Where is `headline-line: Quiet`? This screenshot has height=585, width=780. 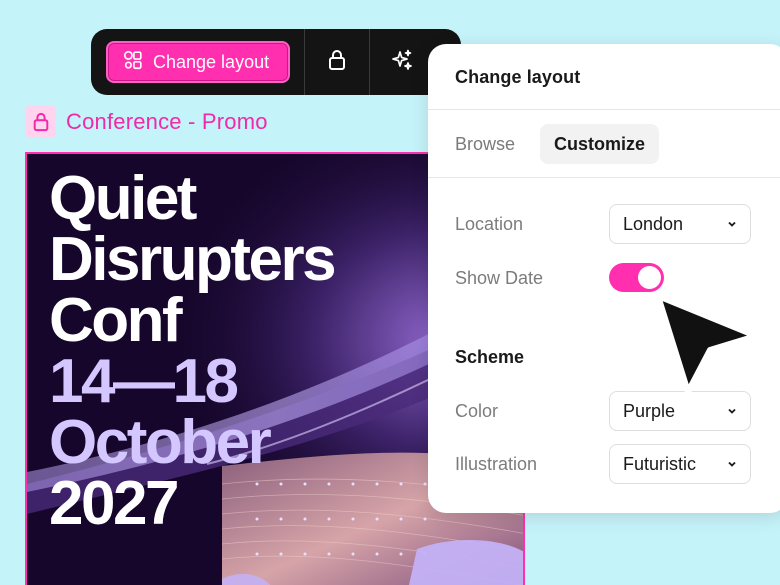 headline-line: Quiet is located at coordinates (123, 198).